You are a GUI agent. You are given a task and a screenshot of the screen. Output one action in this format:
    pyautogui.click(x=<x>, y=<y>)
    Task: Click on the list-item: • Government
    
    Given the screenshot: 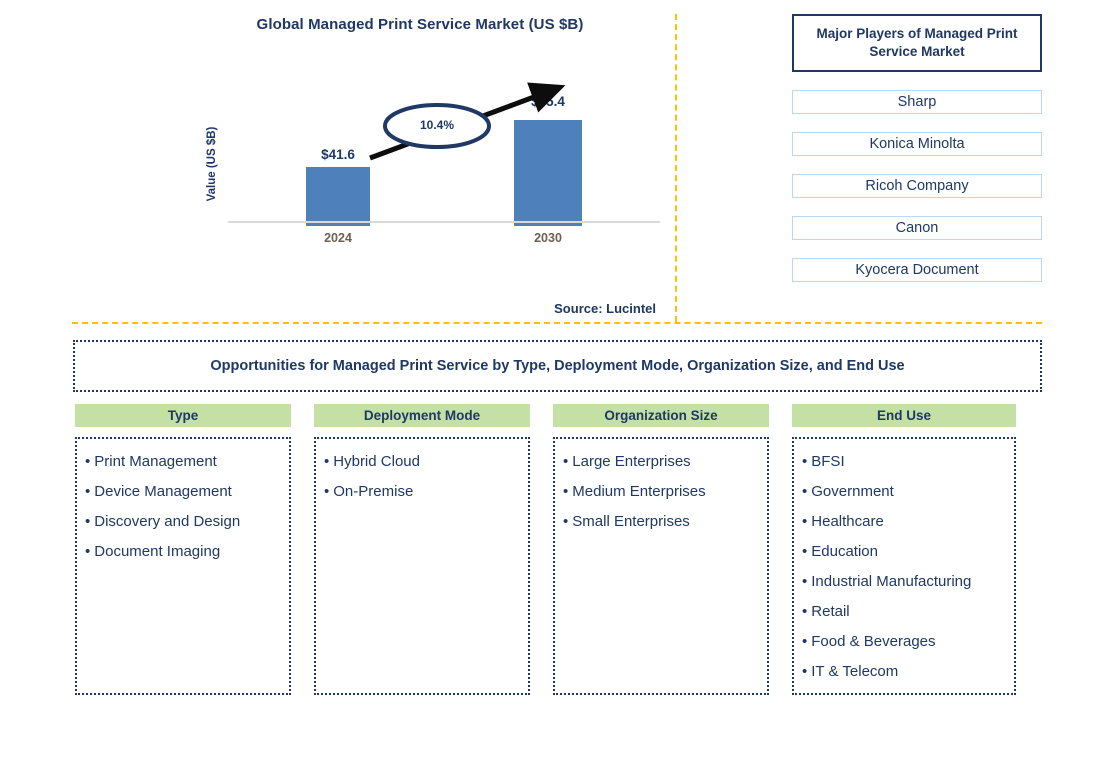 What is the action you would take?
    pyautogui.click(x=904, y=492)
    